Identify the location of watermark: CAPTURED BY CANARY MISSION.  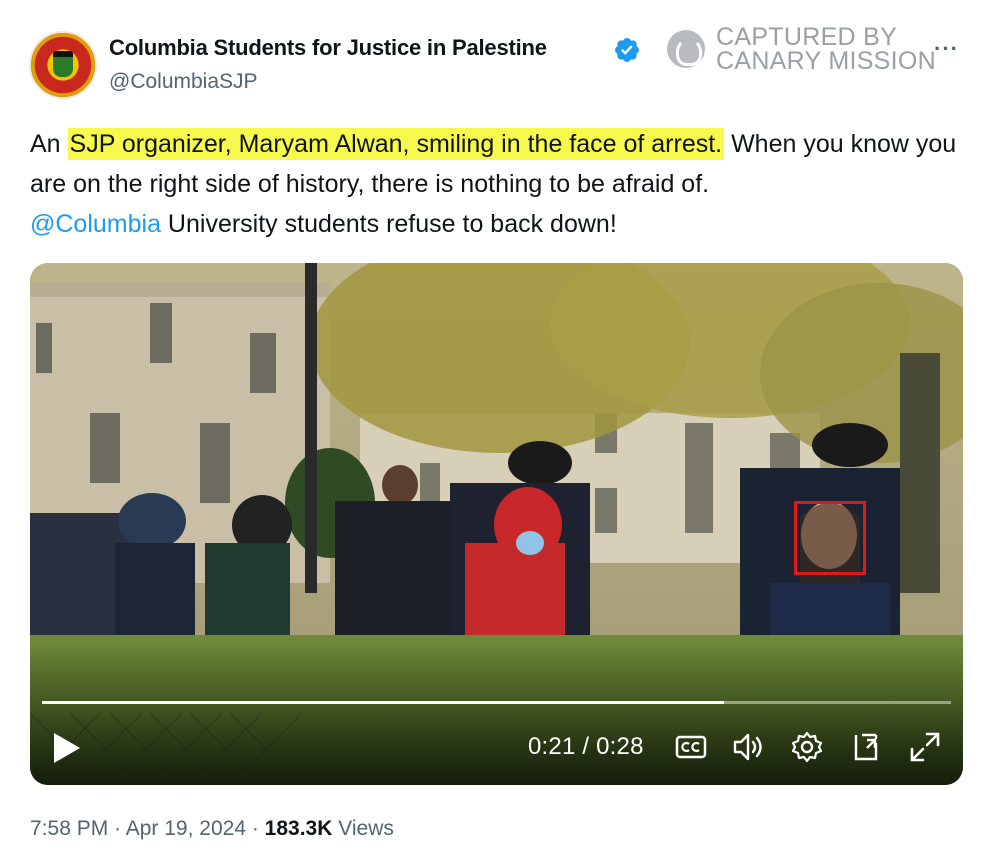
(801, 49).